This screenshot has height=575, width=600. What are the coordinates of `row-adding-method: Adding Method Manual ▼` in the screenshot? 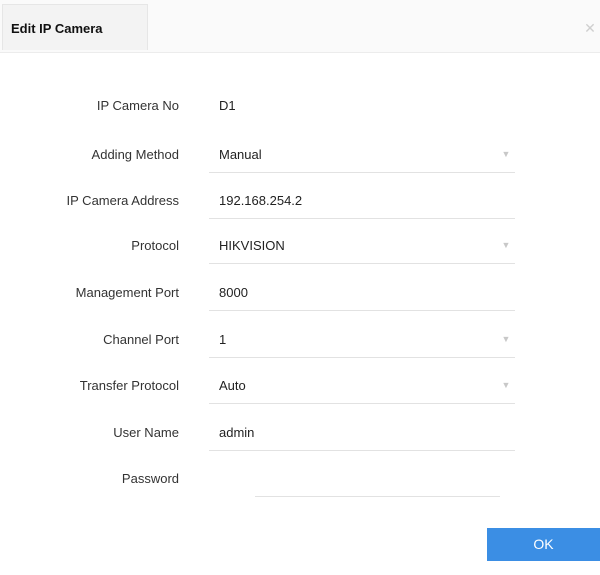 It's located at (300, 155).